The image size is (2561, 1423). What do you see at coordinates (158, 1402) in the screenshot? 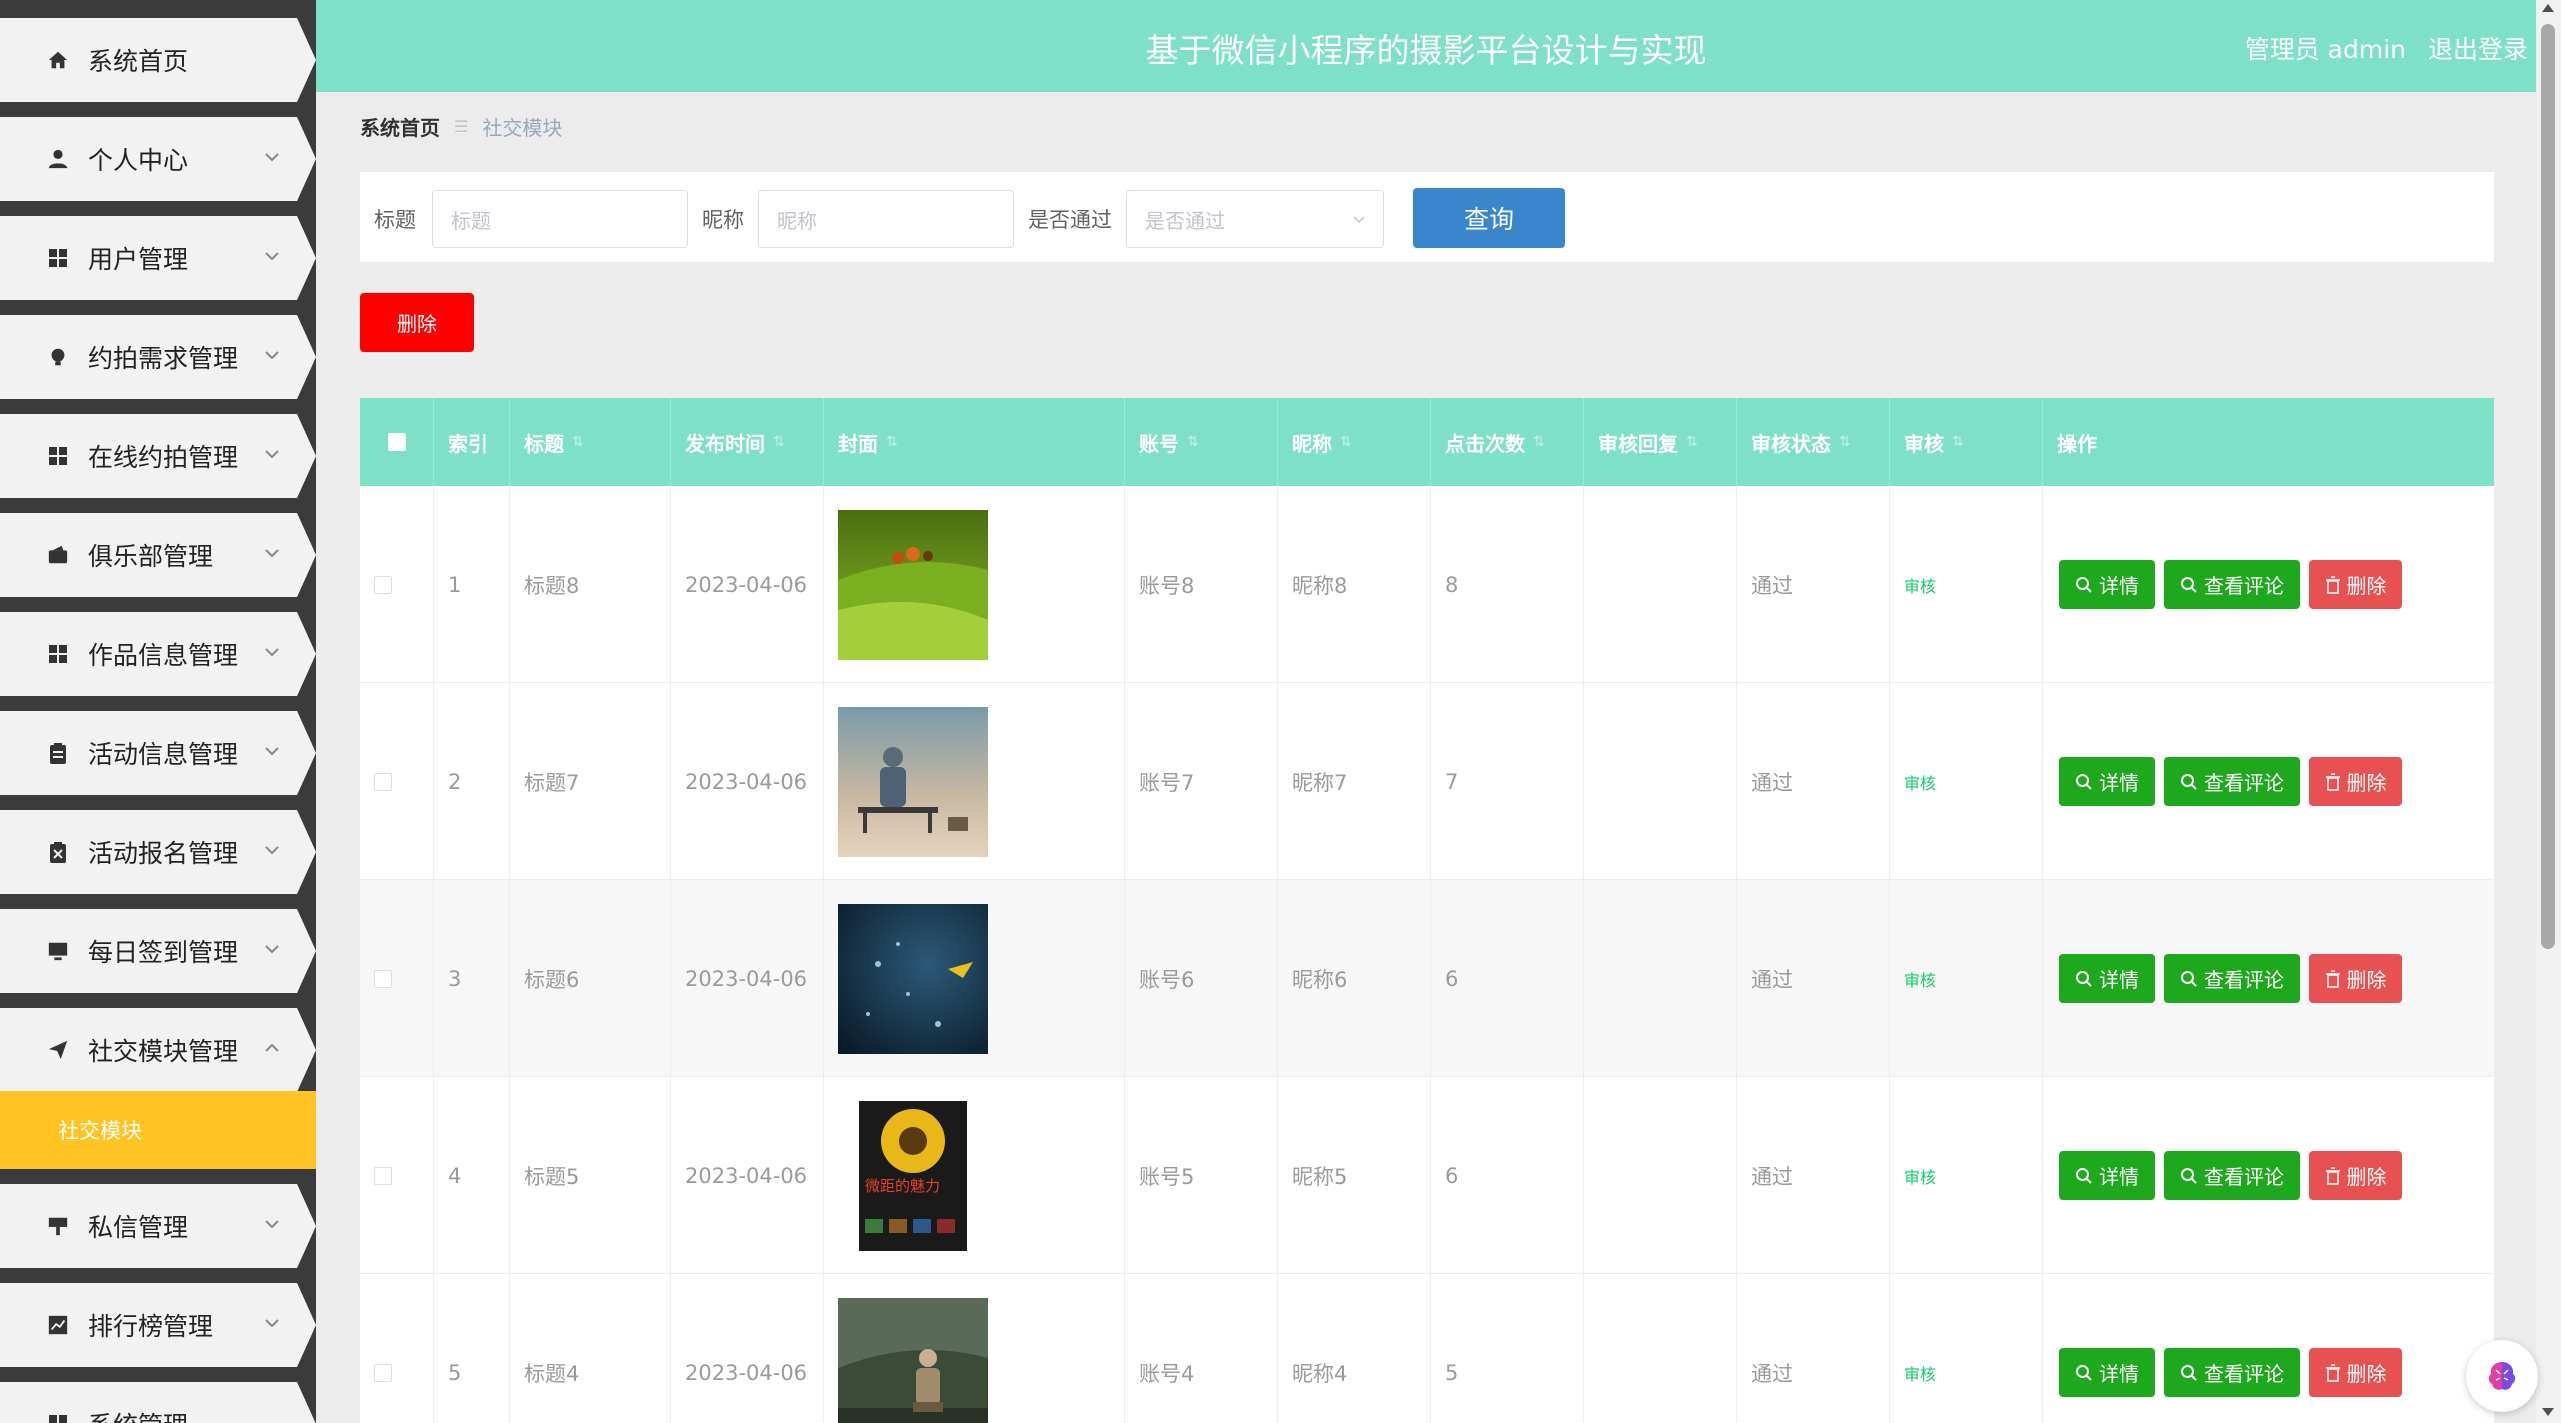
I see `sidebar-item-system: 系统管理` at bounding box center [158, 1402].